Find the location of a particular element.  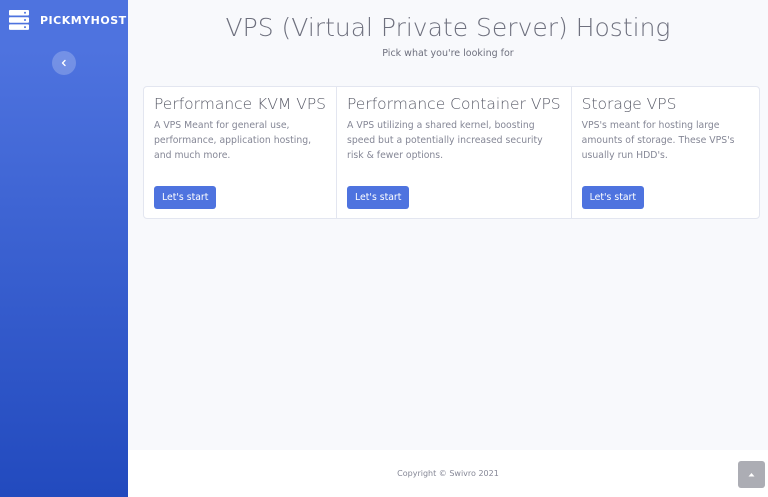

lets-start-button-storage: Let's start is located at coordinates (613, 197).